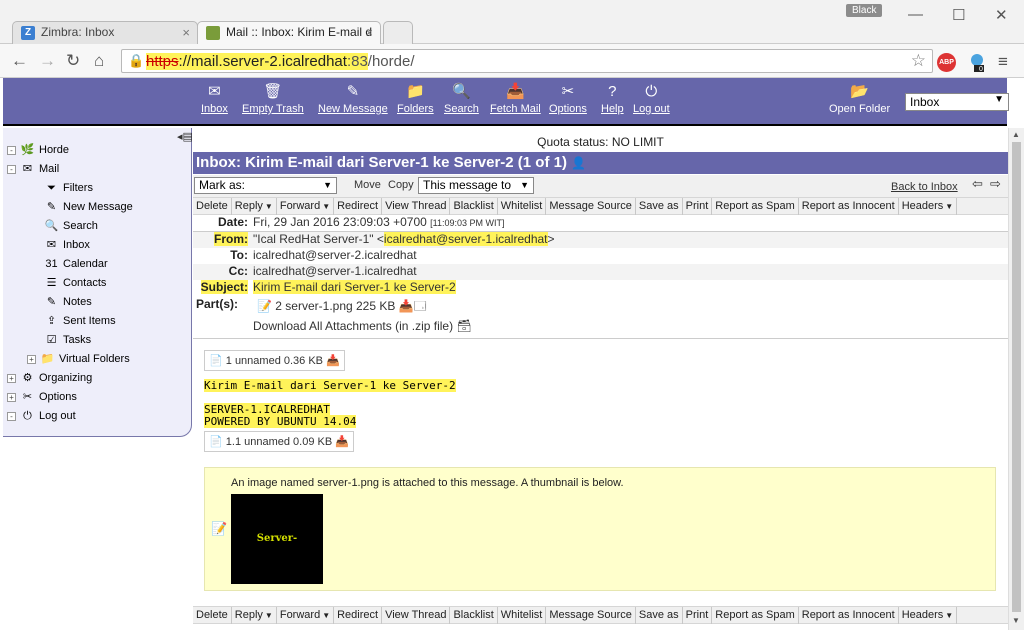 This screenshot has height=630, width=1024. Describe the element at coordinates (136, 61) in the screenshot. I see `insecure-lock-icon: 🔒` at that location.